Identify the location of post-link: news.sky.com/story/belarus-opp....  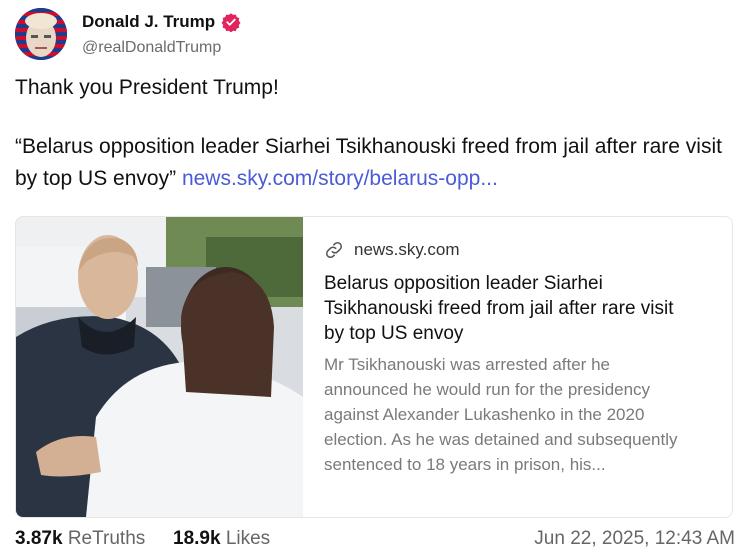
(340, 178).